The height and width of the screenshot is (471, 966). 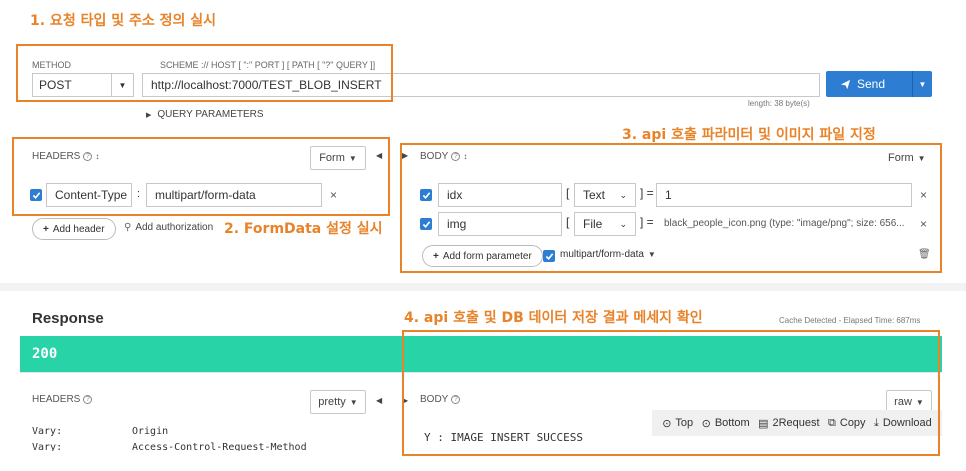 What do you see at coordinates (123, 21) in the screenshot?
I see `annotation-1: 1. 요청 타입 및 주소 정의 실시` at bounding box center [123, 21].